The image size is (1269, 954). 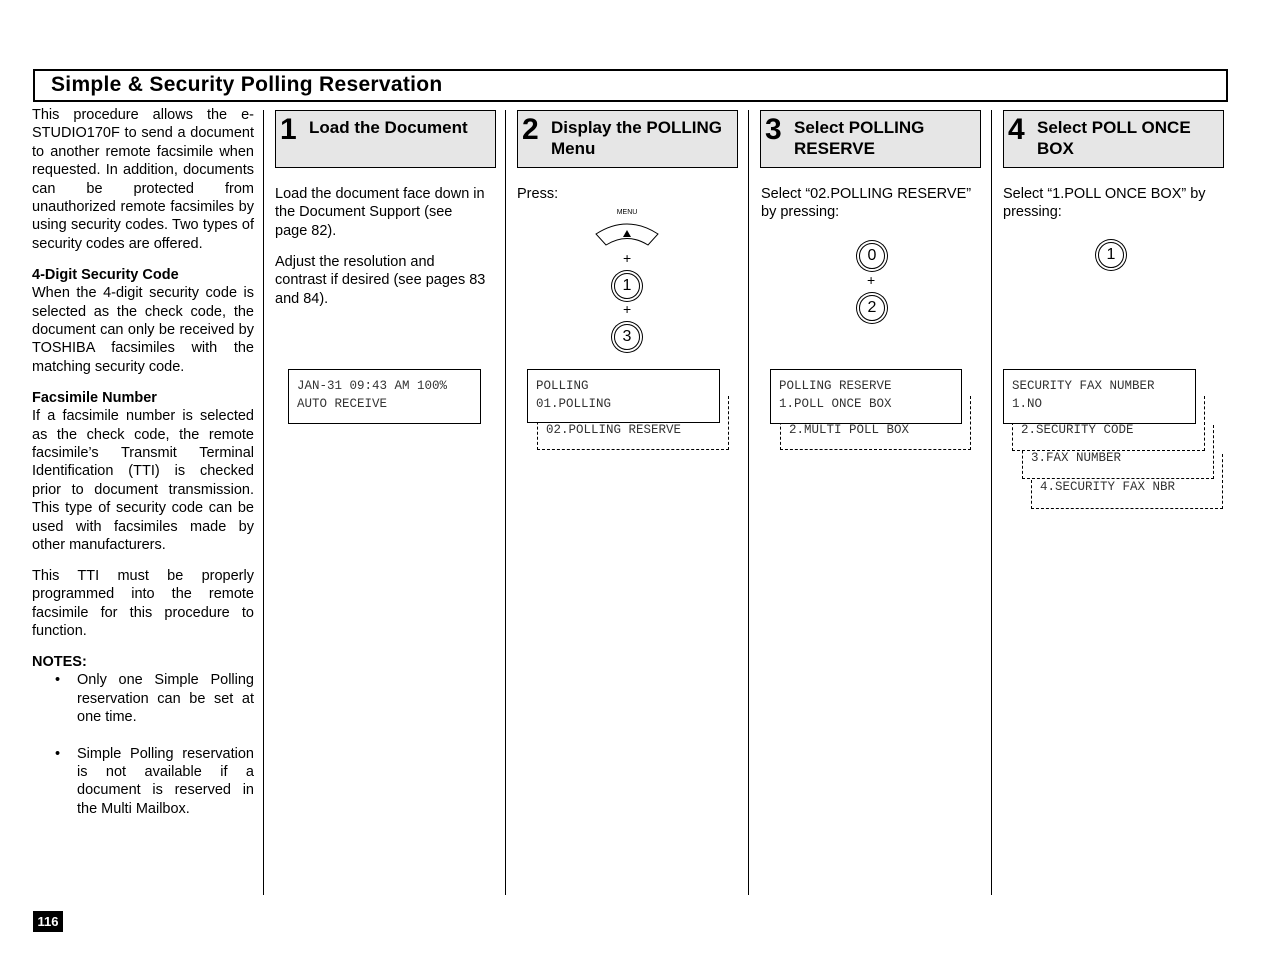 I want to click on step-number: 1, so click(x=288, y=129).